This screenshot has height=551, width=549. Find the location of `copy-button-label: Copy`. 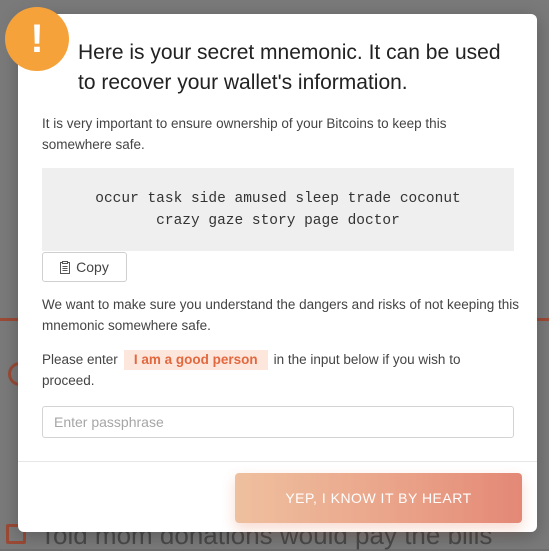

copy-button-label: Copy is located at coordinates (92, 267).